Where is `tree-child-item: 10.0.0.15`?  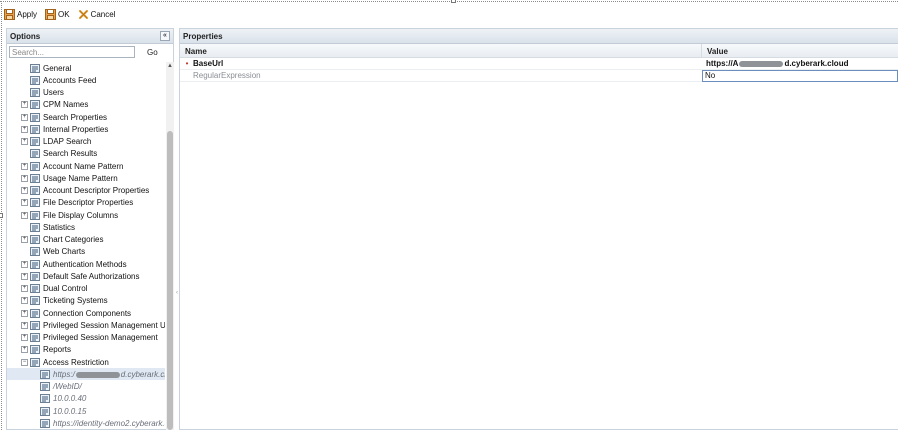
tree-child-item: 10.0.0.15 is located at coordinates (63, 411).